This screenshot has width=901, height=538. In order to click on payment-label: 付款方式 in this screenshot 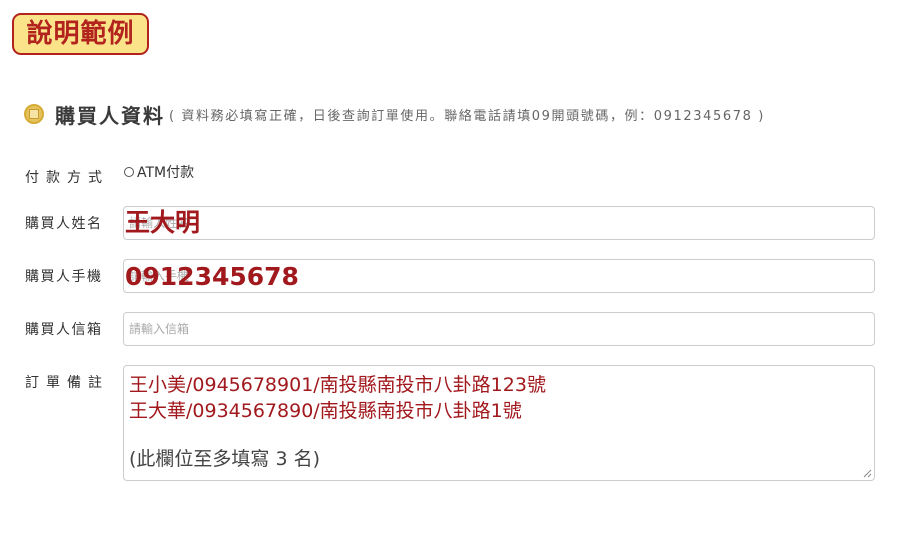, I will do `click(67, 178)`.